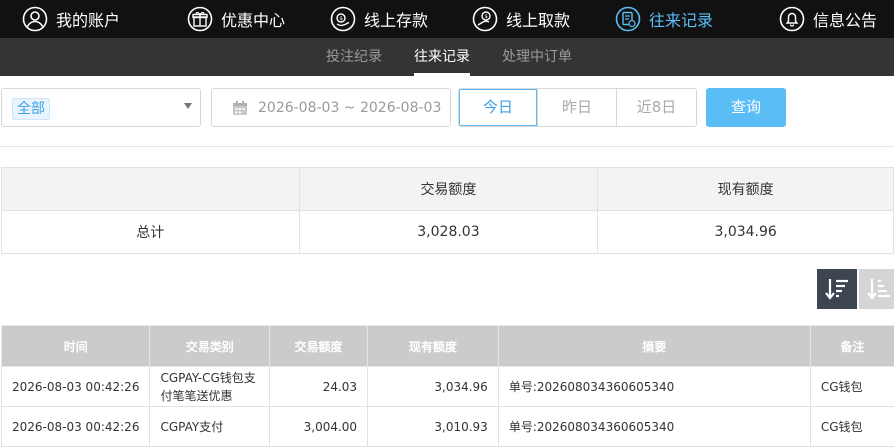  I want to click on date-range-input: 2026-08-03 ~ 2026-08-03, so click(331, 107).